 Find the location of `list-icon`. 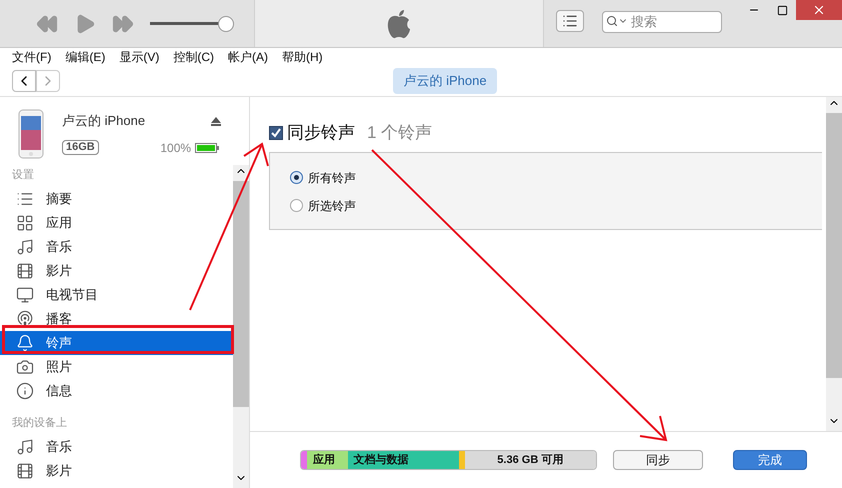

list-icon is located at coordinates (570, 21).